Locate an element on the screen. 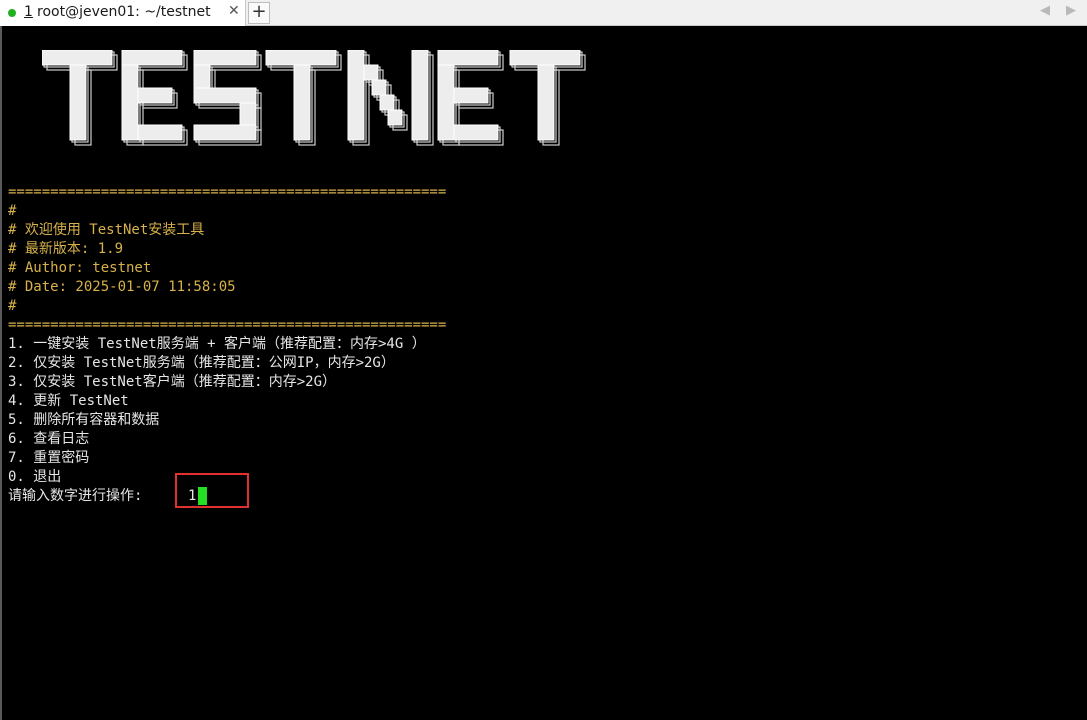 This screenshot has width=1087, height=720. tab-bar: 1 root@jeven01: ~/testnet ✕ + ◀ ▶ is located at coordinates (543, 13).